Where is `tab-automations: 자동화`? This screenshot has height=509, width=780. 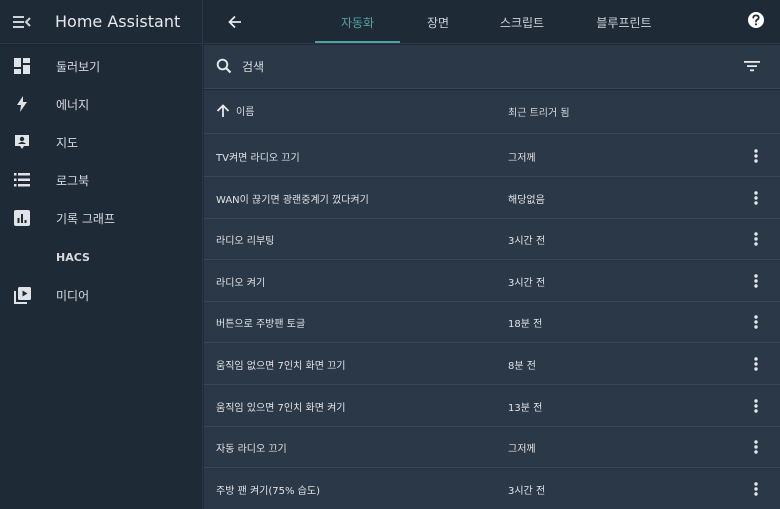 tab-automations: 자동화 is located at coordinates (357, 22).